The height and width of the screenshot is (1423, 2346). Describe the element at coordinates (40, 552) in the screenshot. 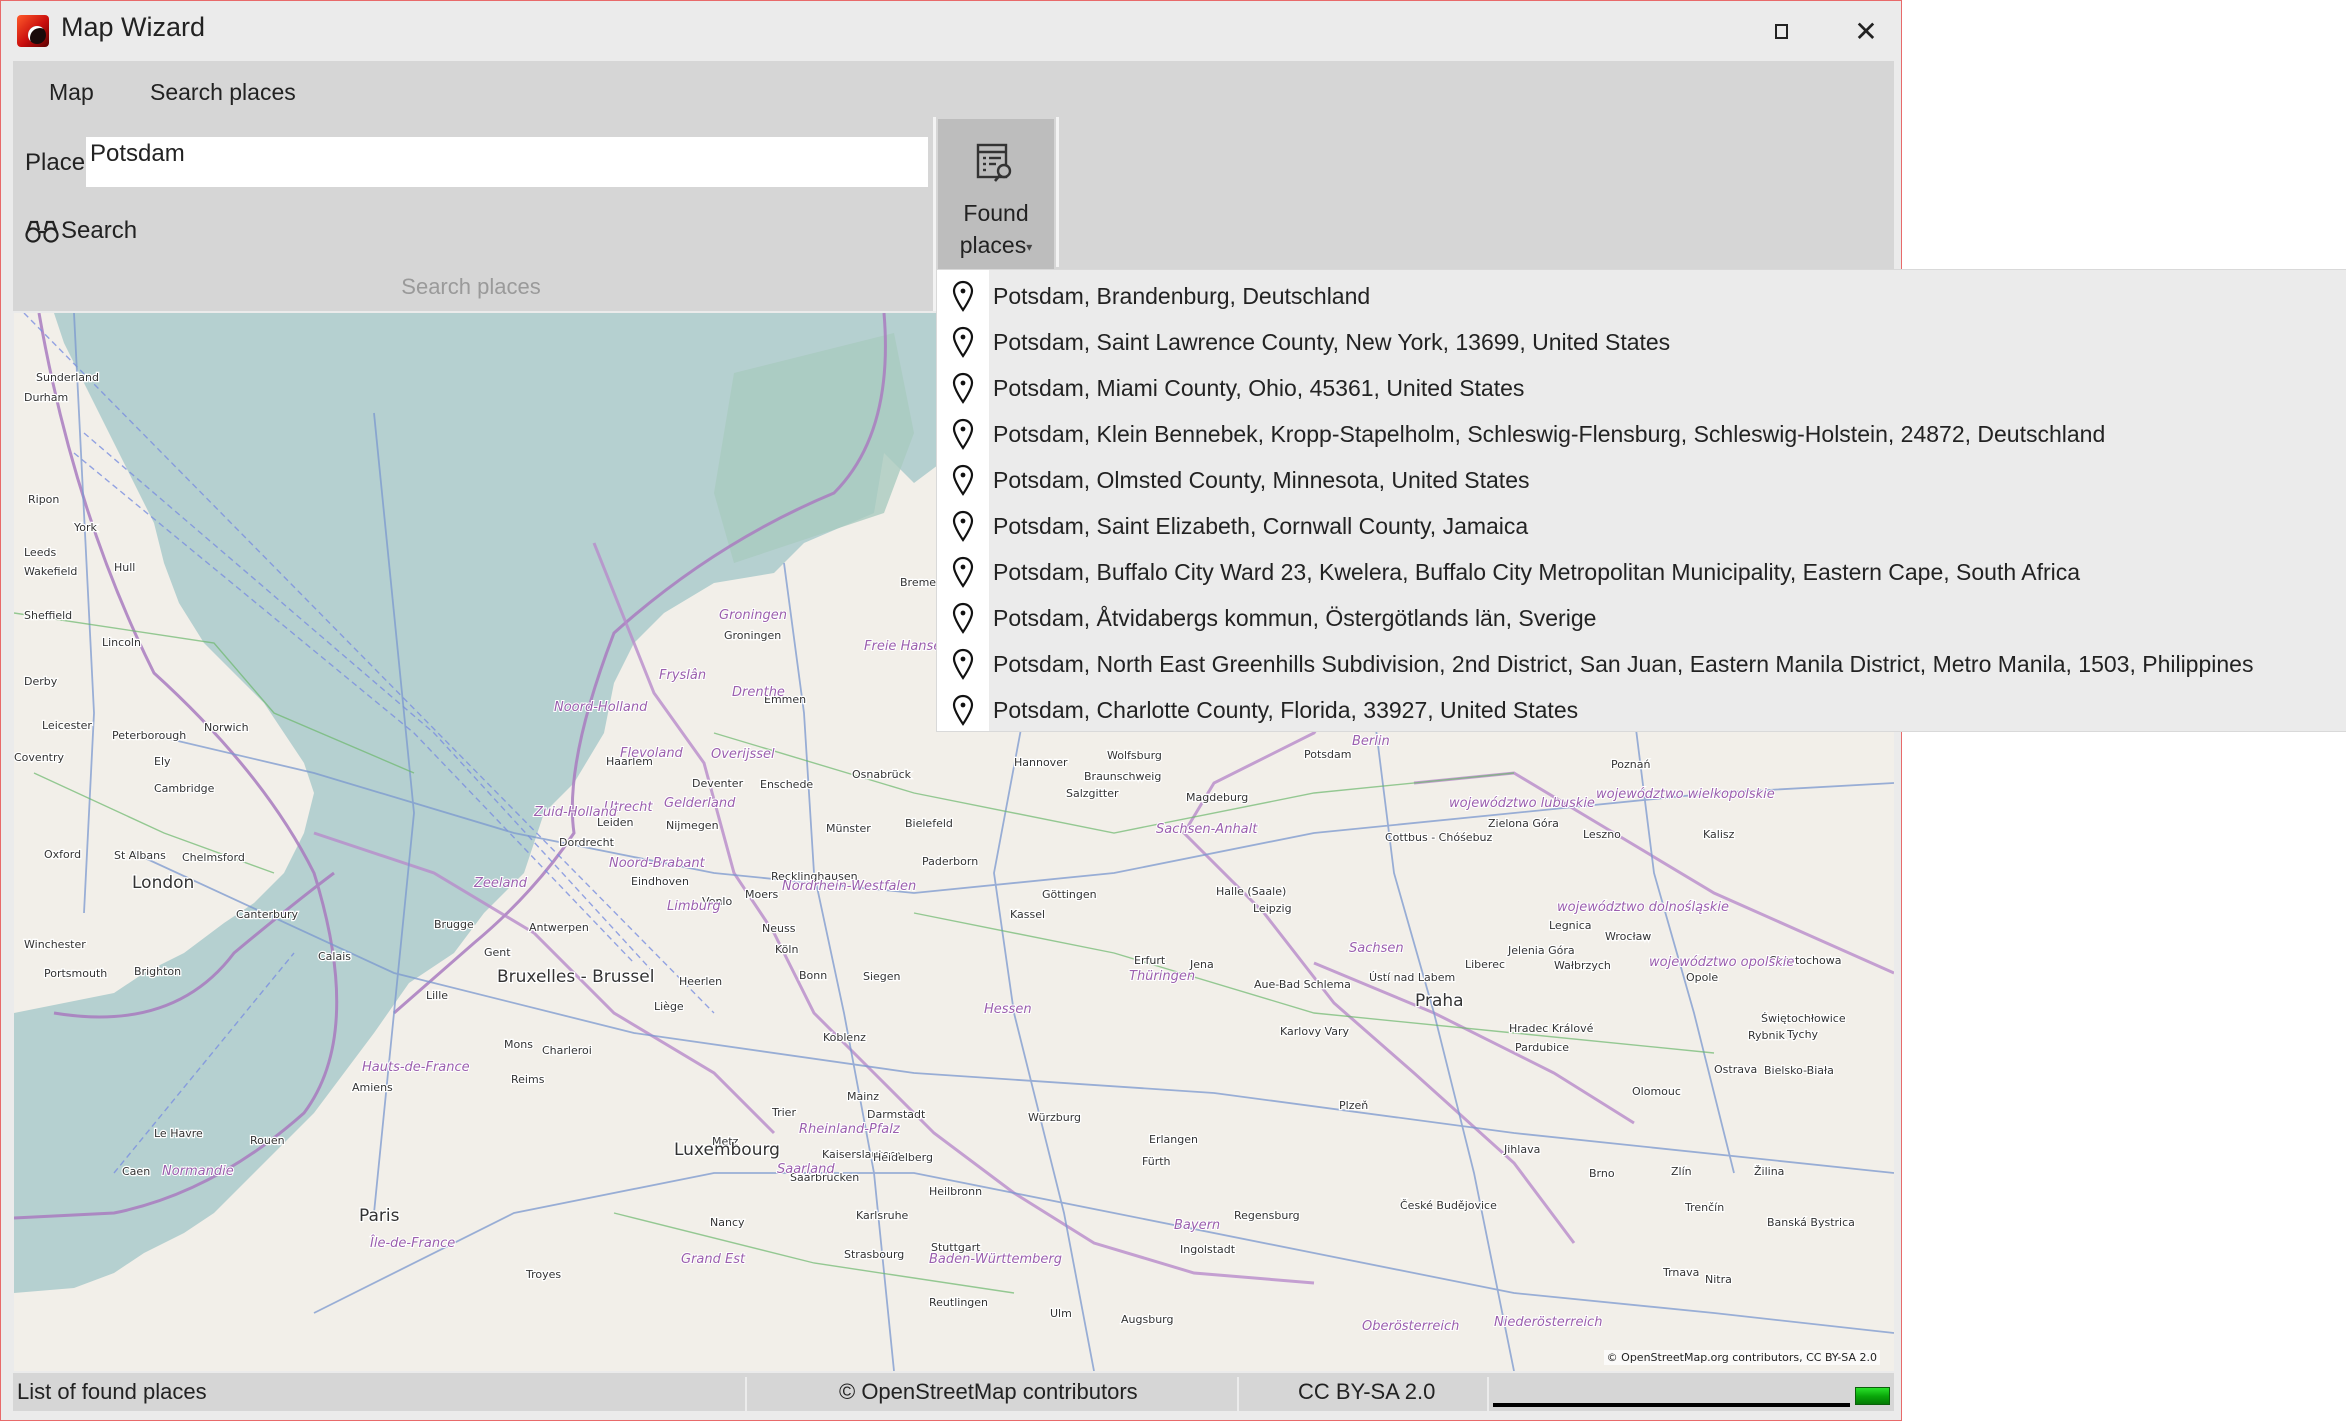

I see `city-label: Leeds` at that location.